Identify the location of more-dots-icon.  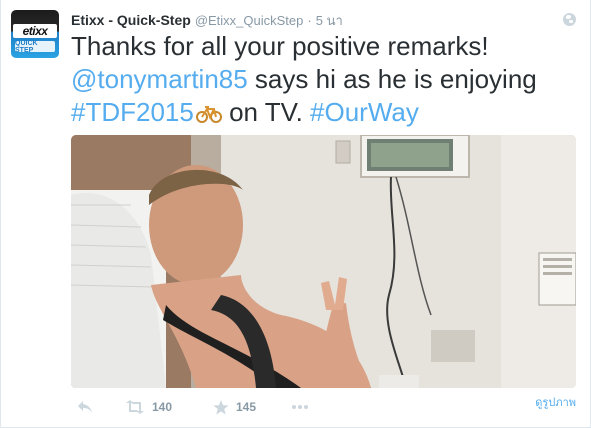
(300, 407).